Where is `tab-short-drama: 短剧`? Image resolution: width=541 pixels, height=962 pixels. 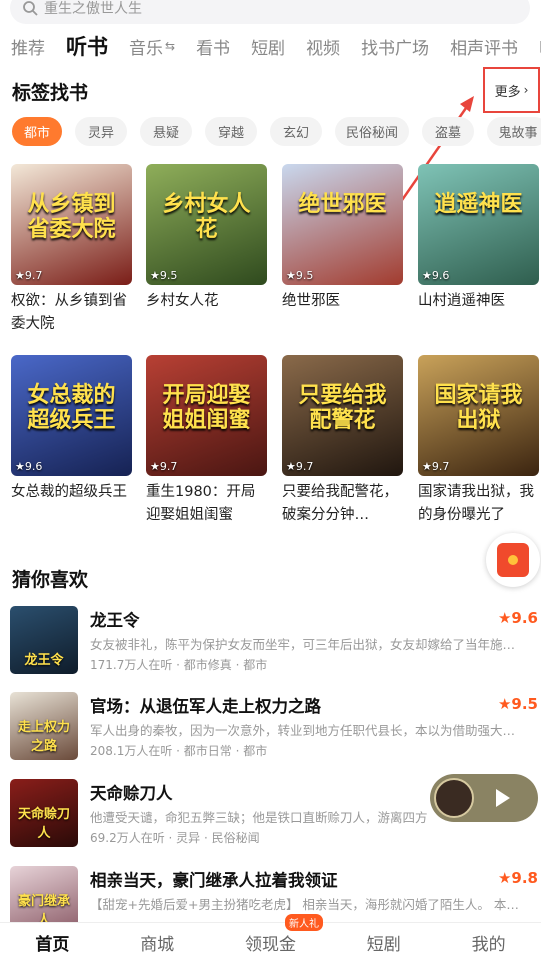
tab-short-drama: 短剧 is located at coordinates (268, 46).